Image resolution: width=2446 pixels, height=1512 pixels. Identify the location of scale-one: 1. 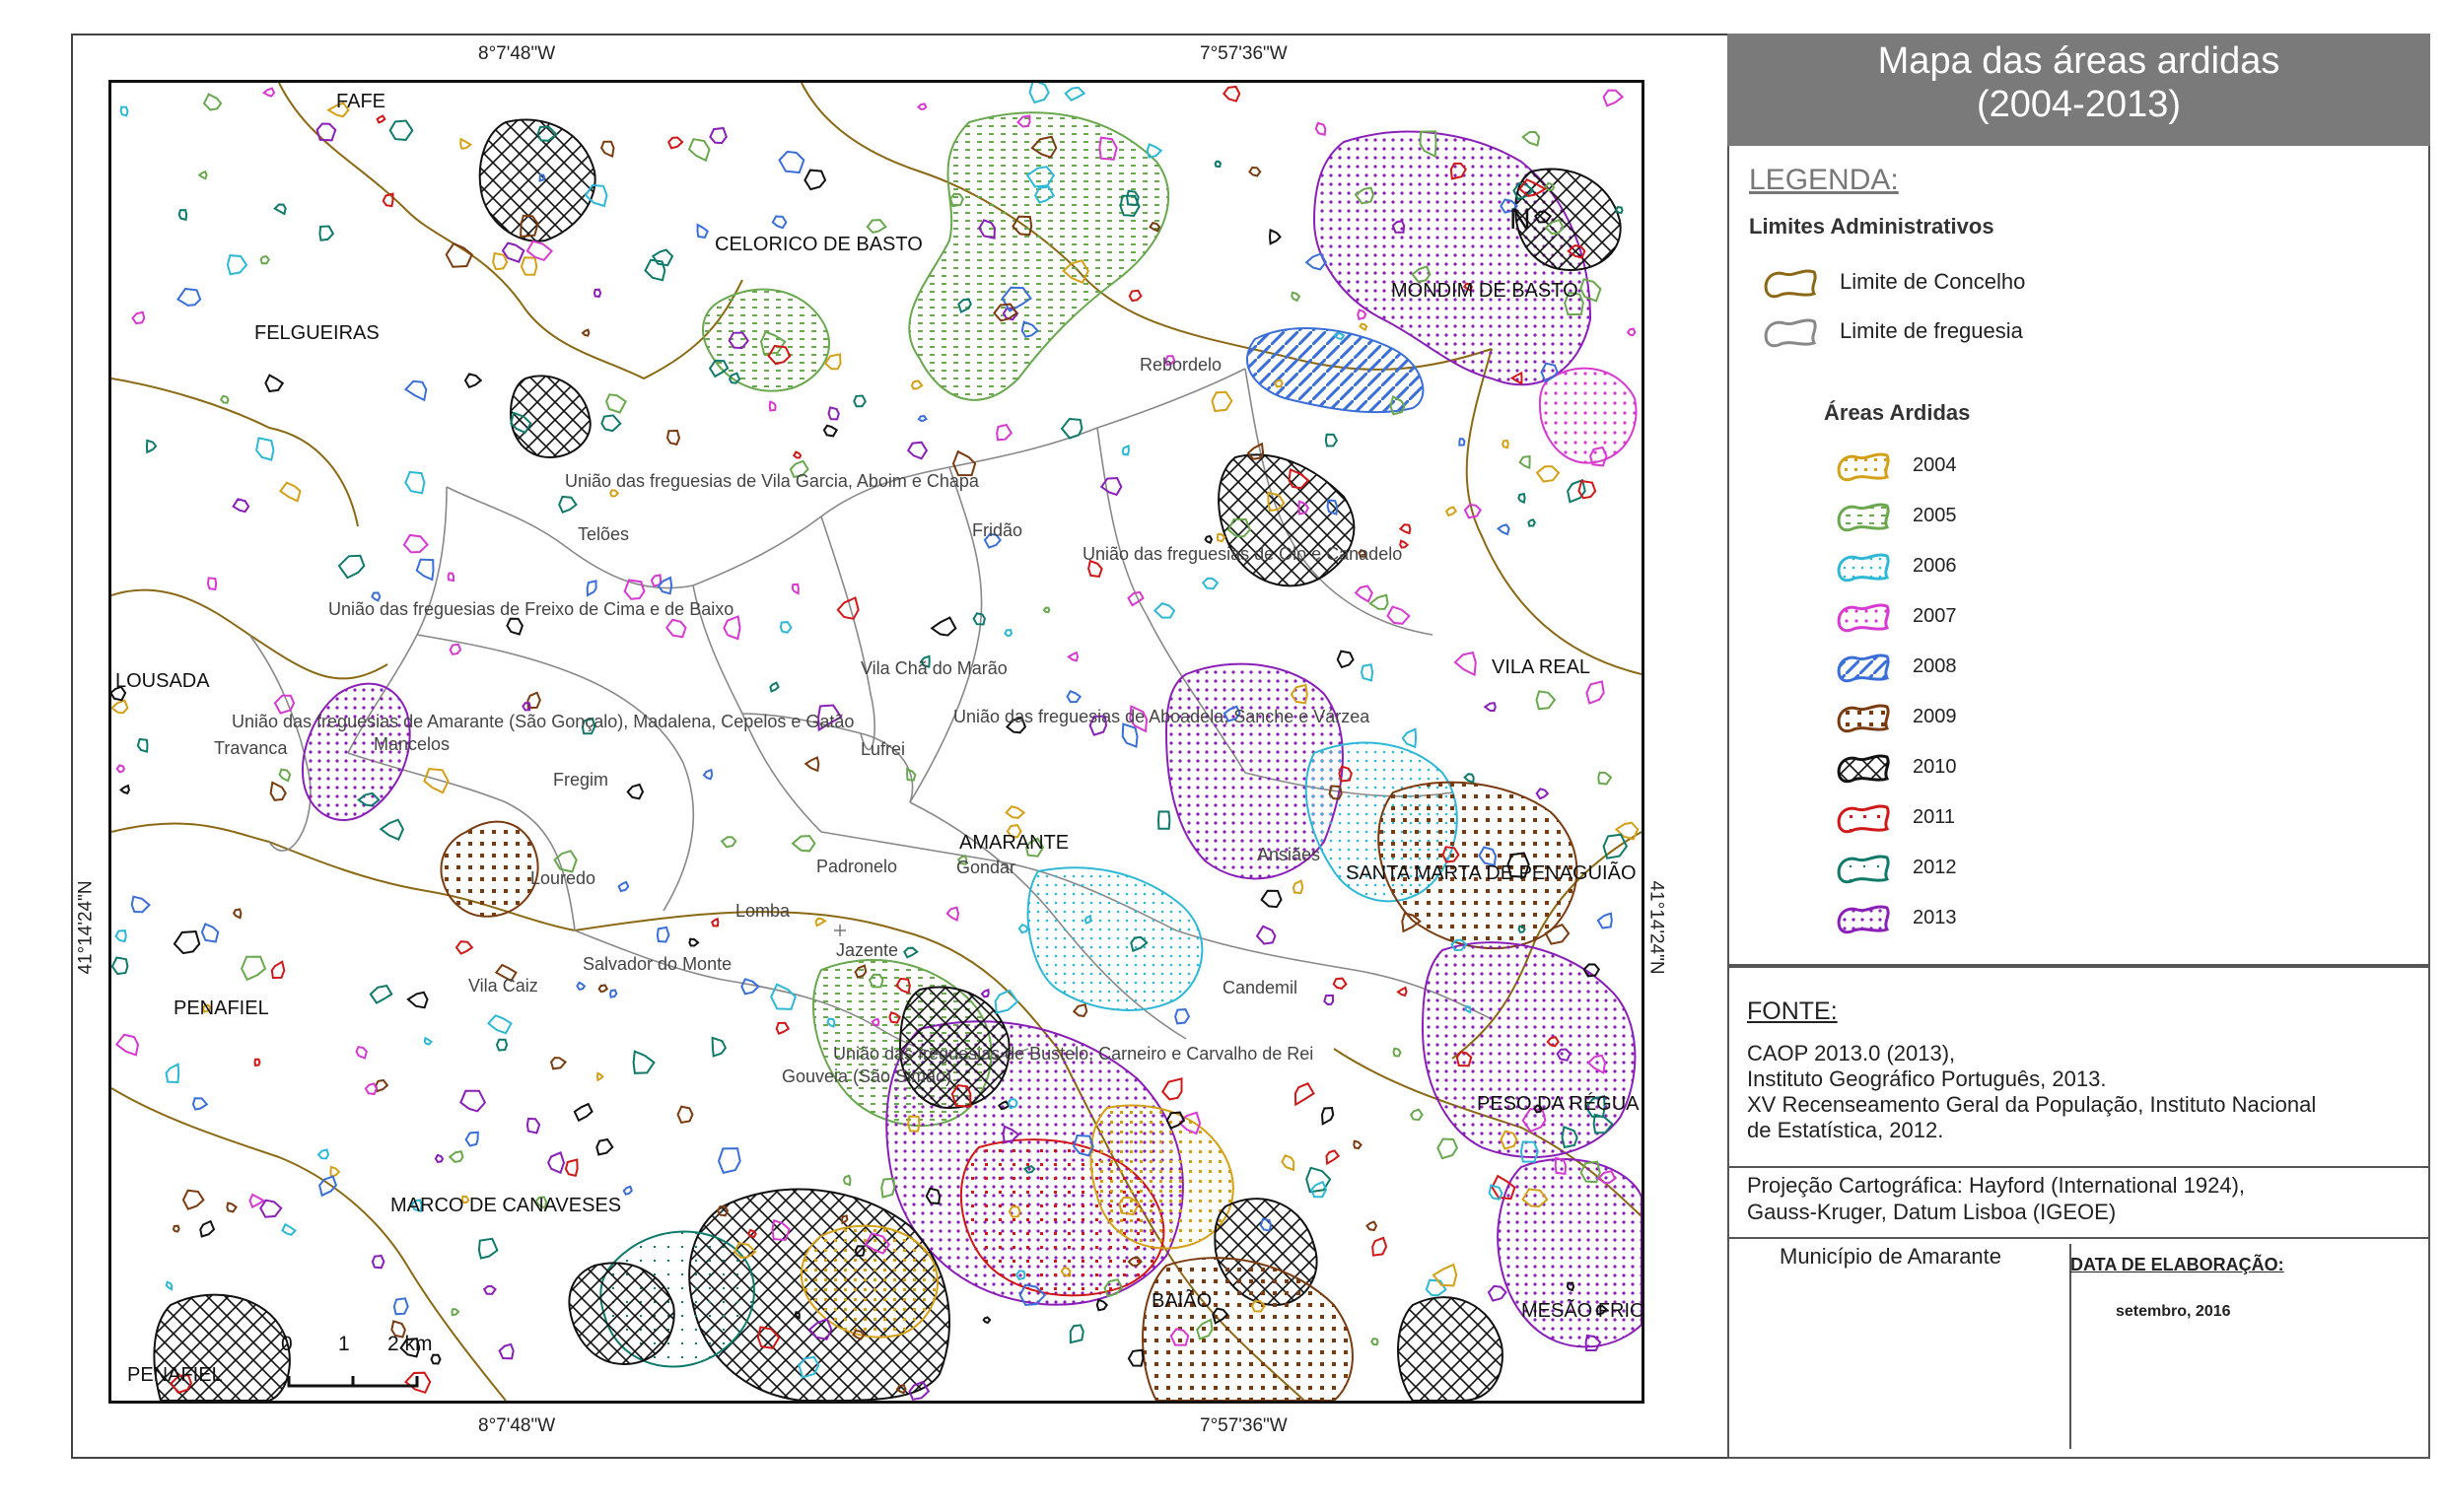
(344, 1344).